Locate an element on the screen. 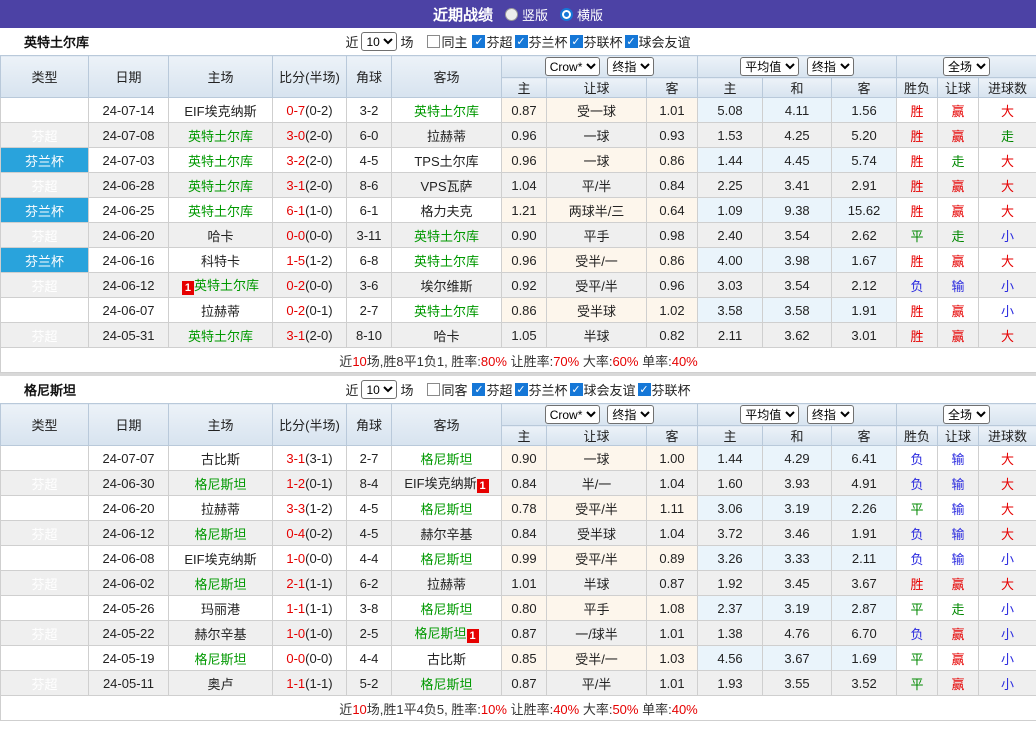 This screenshot has width=1036, height=734. layout-radio-vertical: 竖版 is located at coordinates (526, 14).